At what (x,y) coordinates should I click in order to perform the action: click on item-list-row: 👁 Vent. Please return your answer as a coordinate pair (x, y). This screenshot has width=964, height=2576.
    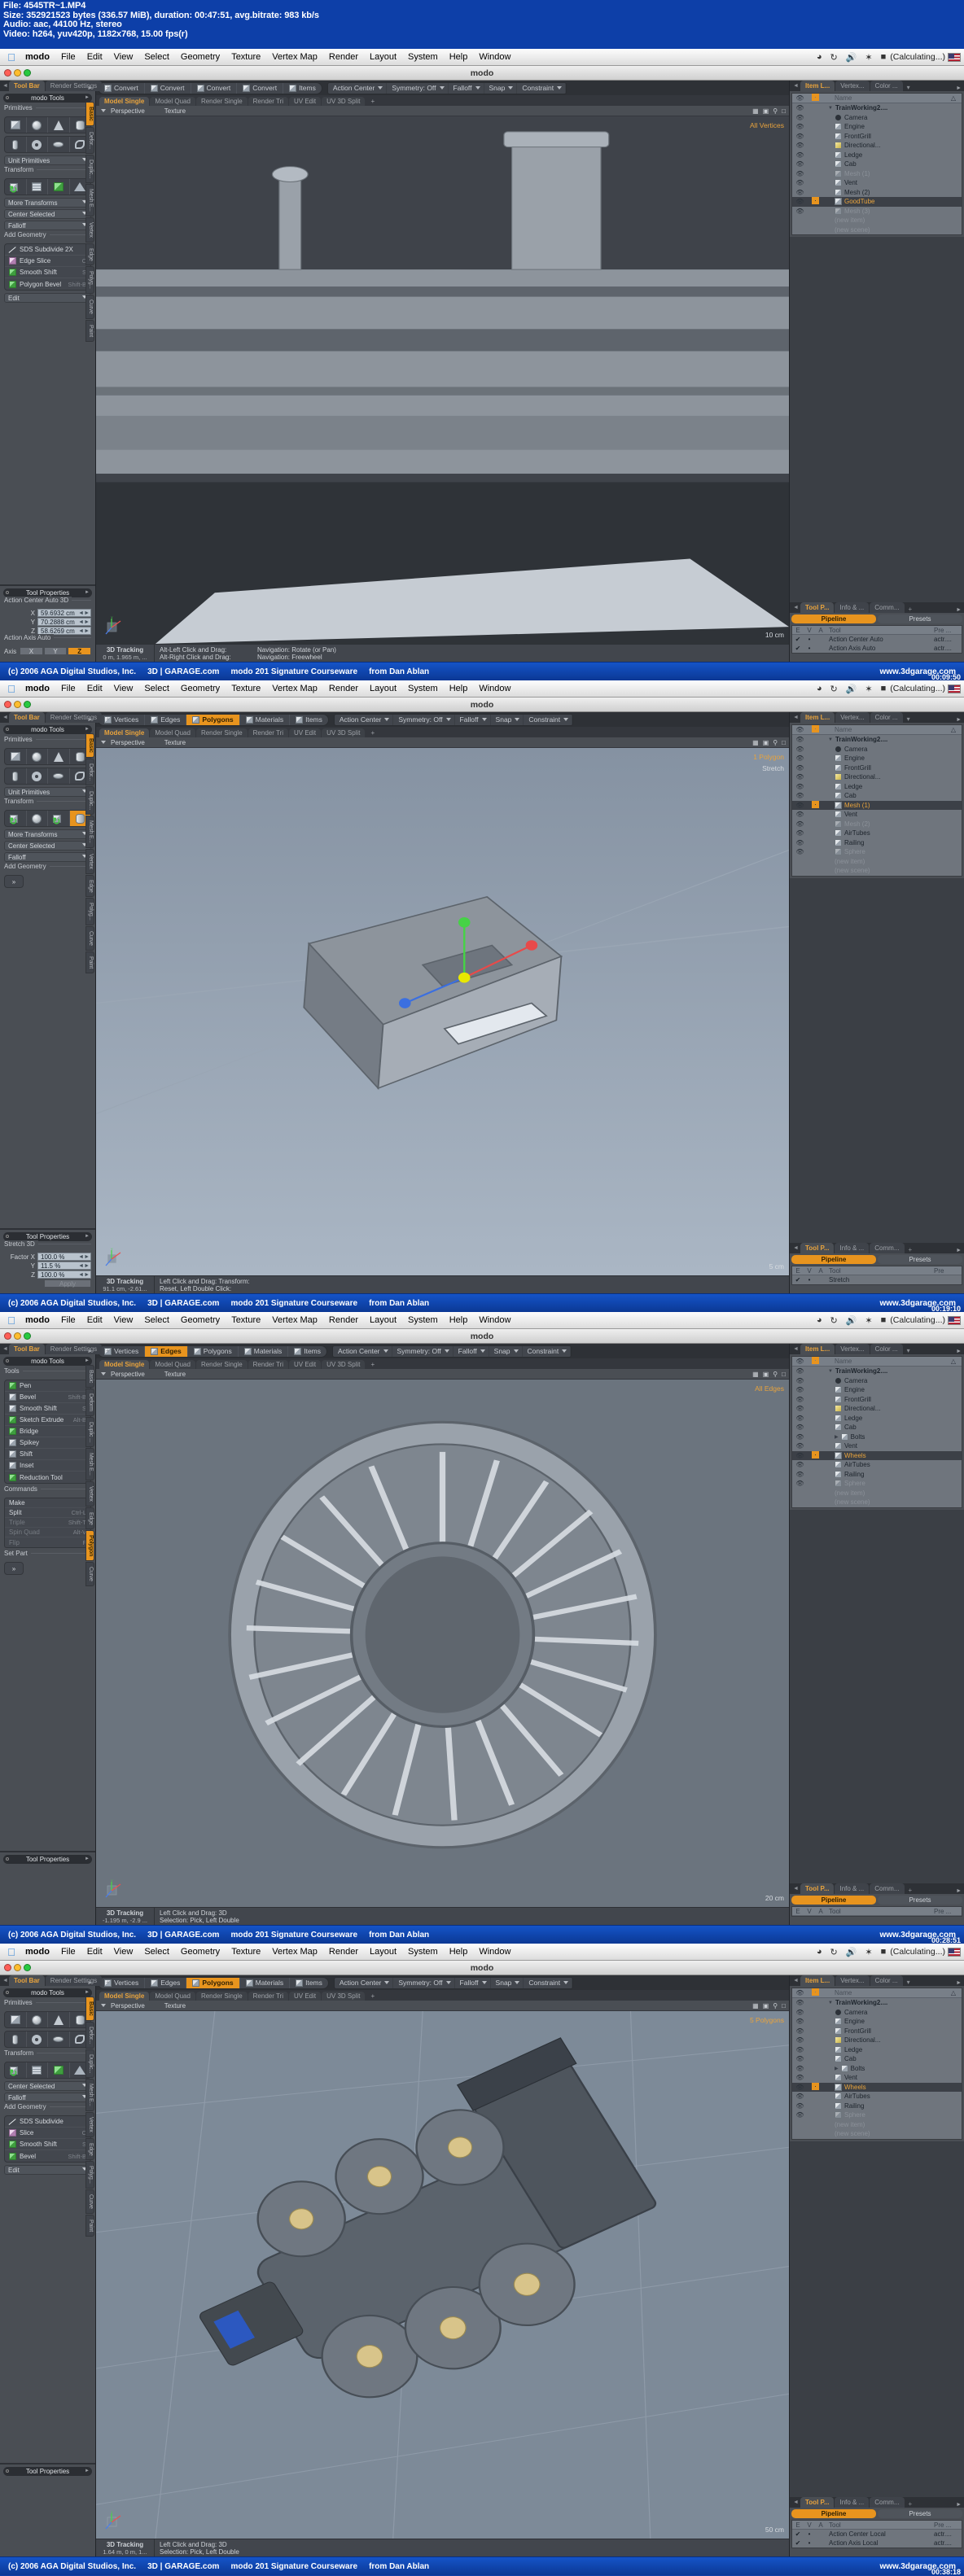
    Looking at the image, I should click on (877, 2078).